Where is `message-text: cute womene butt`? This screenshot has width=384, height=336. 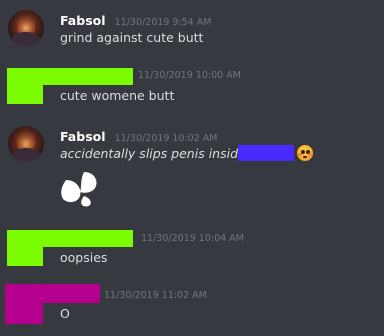
message-text: cute womene butt is located at coordinates (117, 95).